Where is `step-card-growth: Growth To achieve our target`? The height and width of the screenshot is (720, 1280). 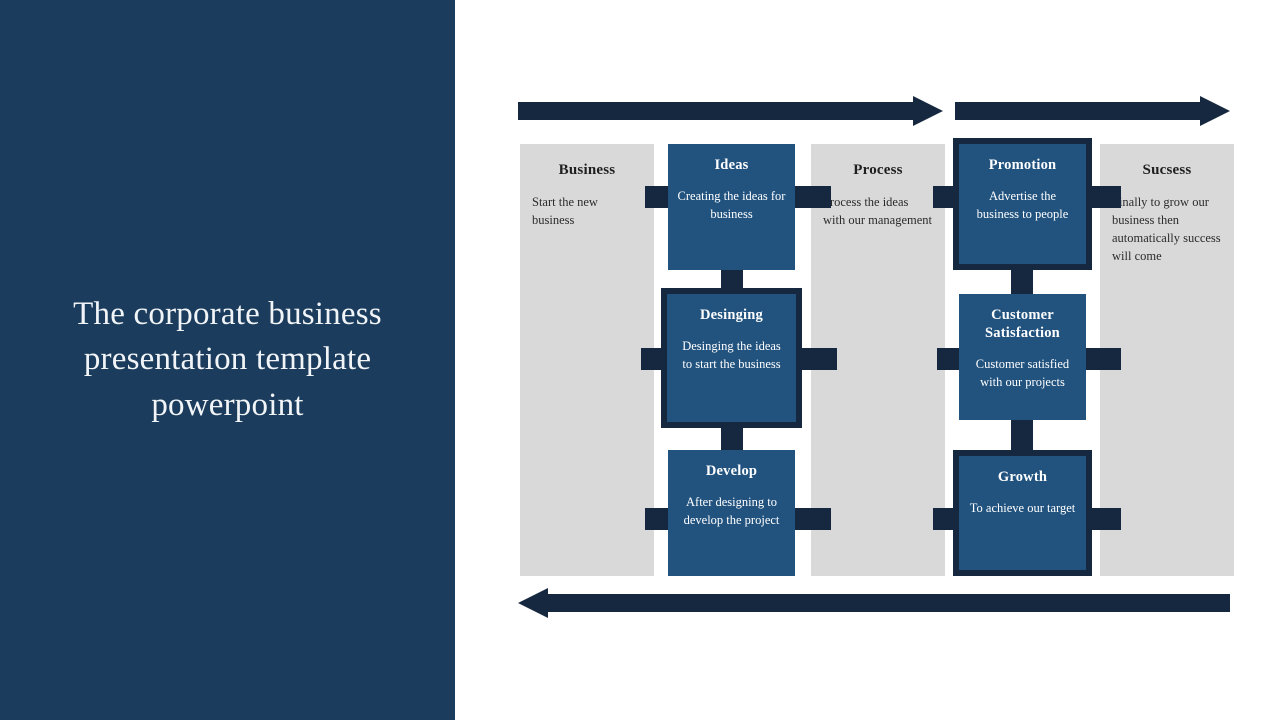 step-card-growth: Growth To achieve our target is located at coordinates (1022, 513).